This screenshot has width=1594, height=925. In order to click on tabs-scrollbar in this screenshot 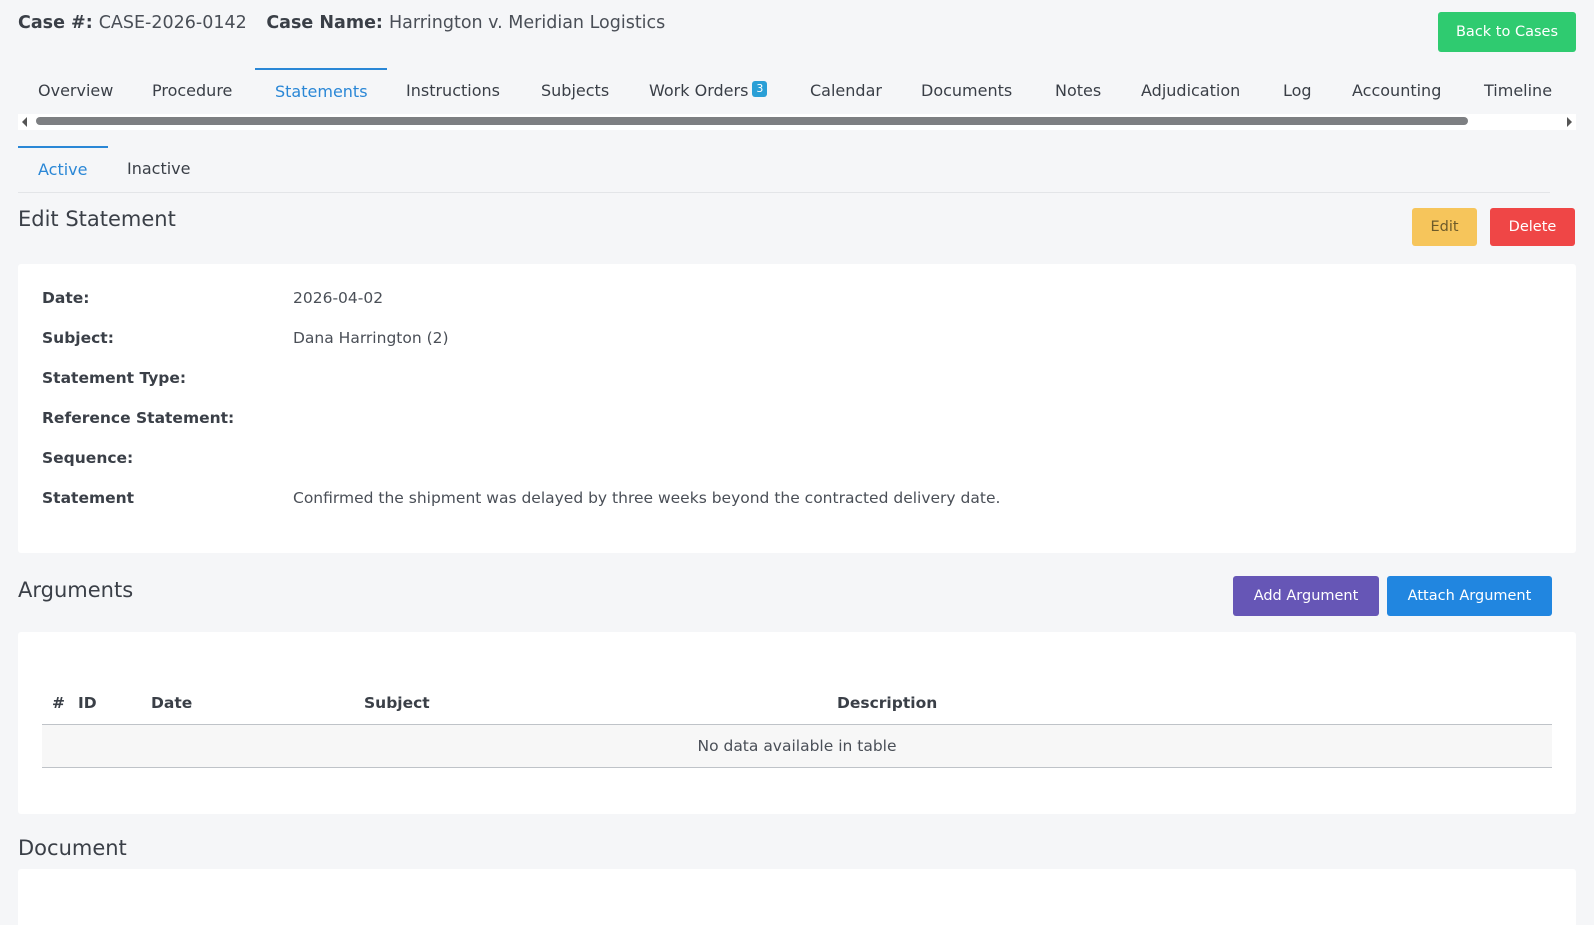, I will do `click(797, 122)`.